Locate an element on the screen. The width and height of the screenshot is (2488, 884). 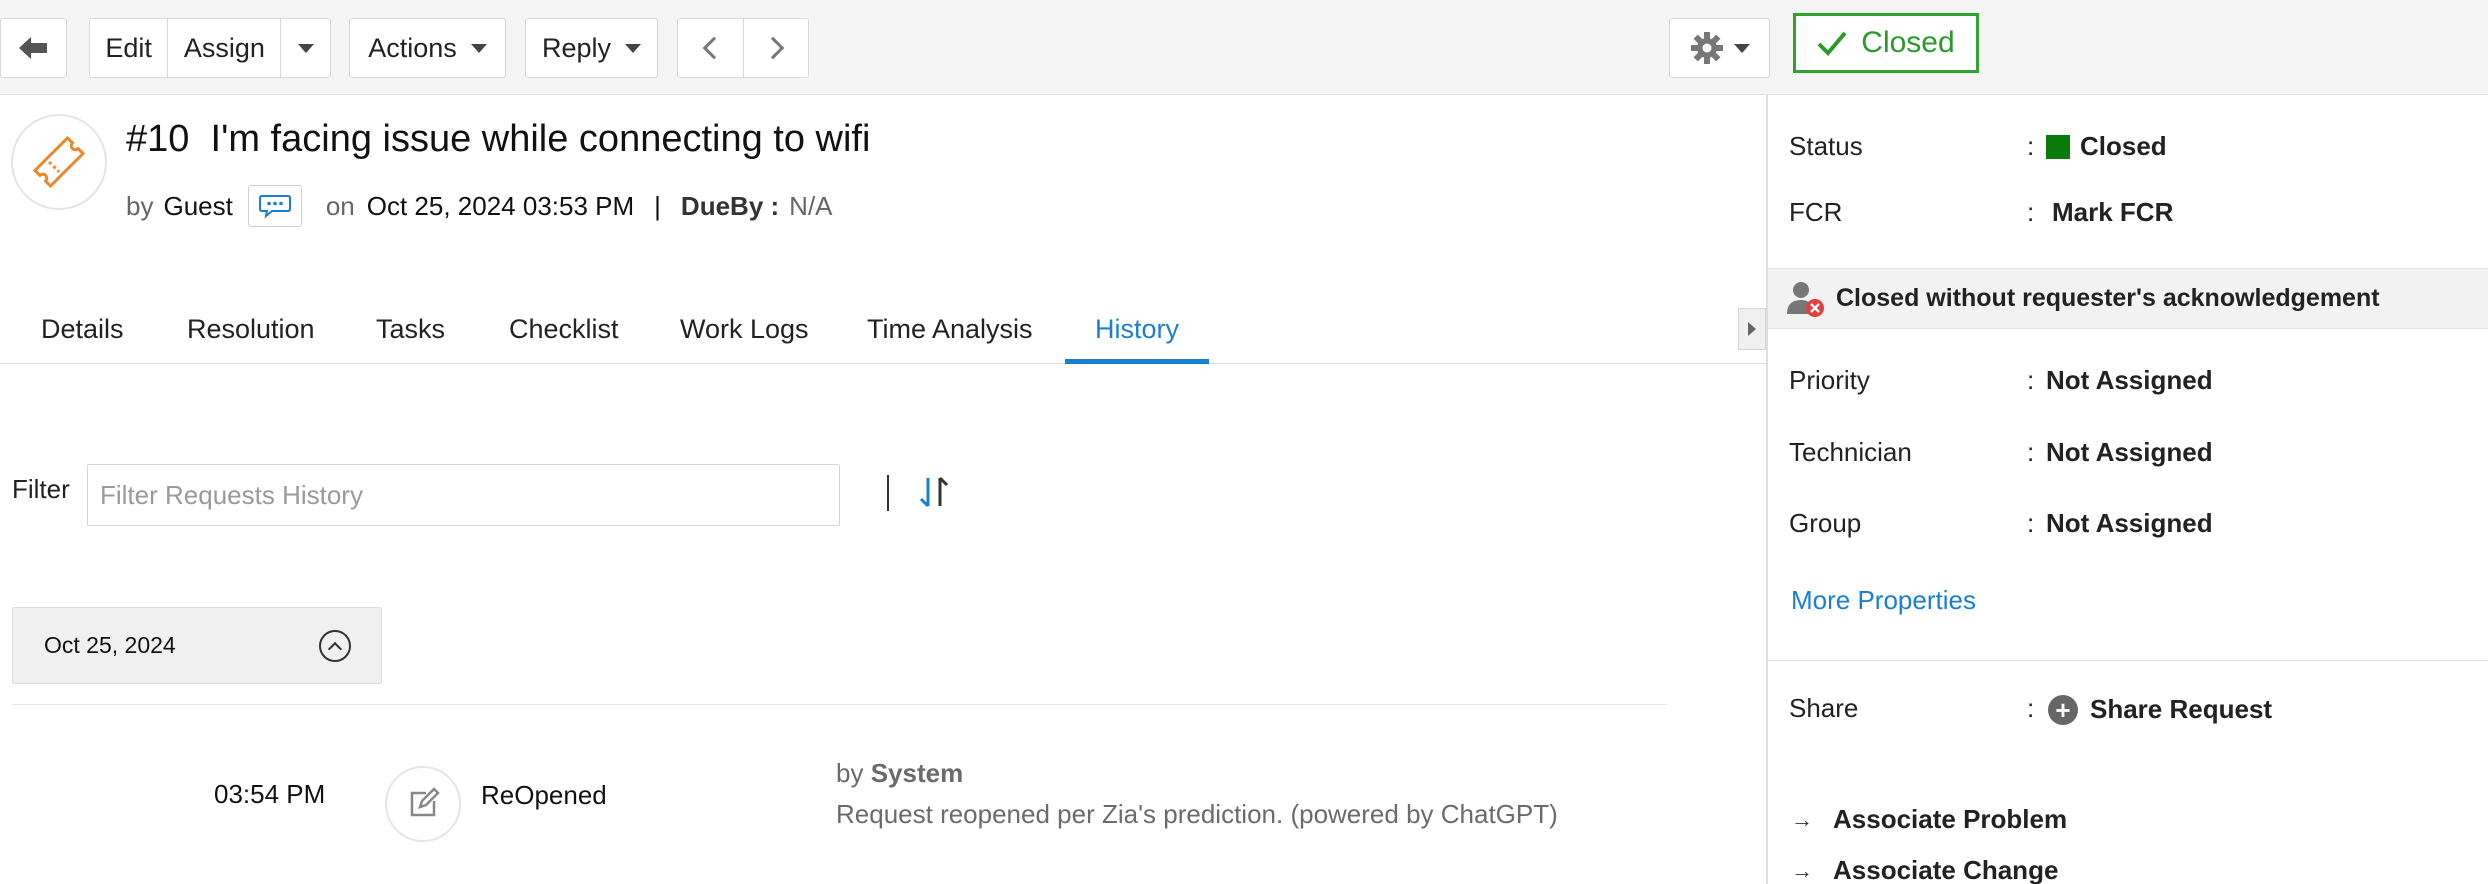
panel-divider is located at coordinates (2128, 660).